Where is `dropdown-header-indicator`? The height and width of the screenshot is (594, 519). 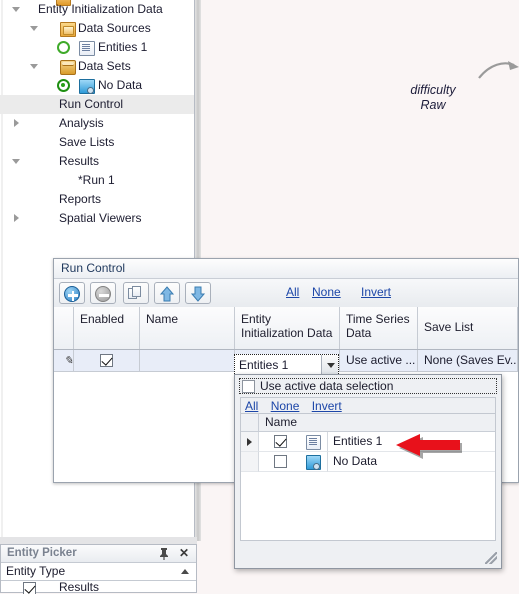
dropdown-header-indicator is located at coordinates (250, 422).